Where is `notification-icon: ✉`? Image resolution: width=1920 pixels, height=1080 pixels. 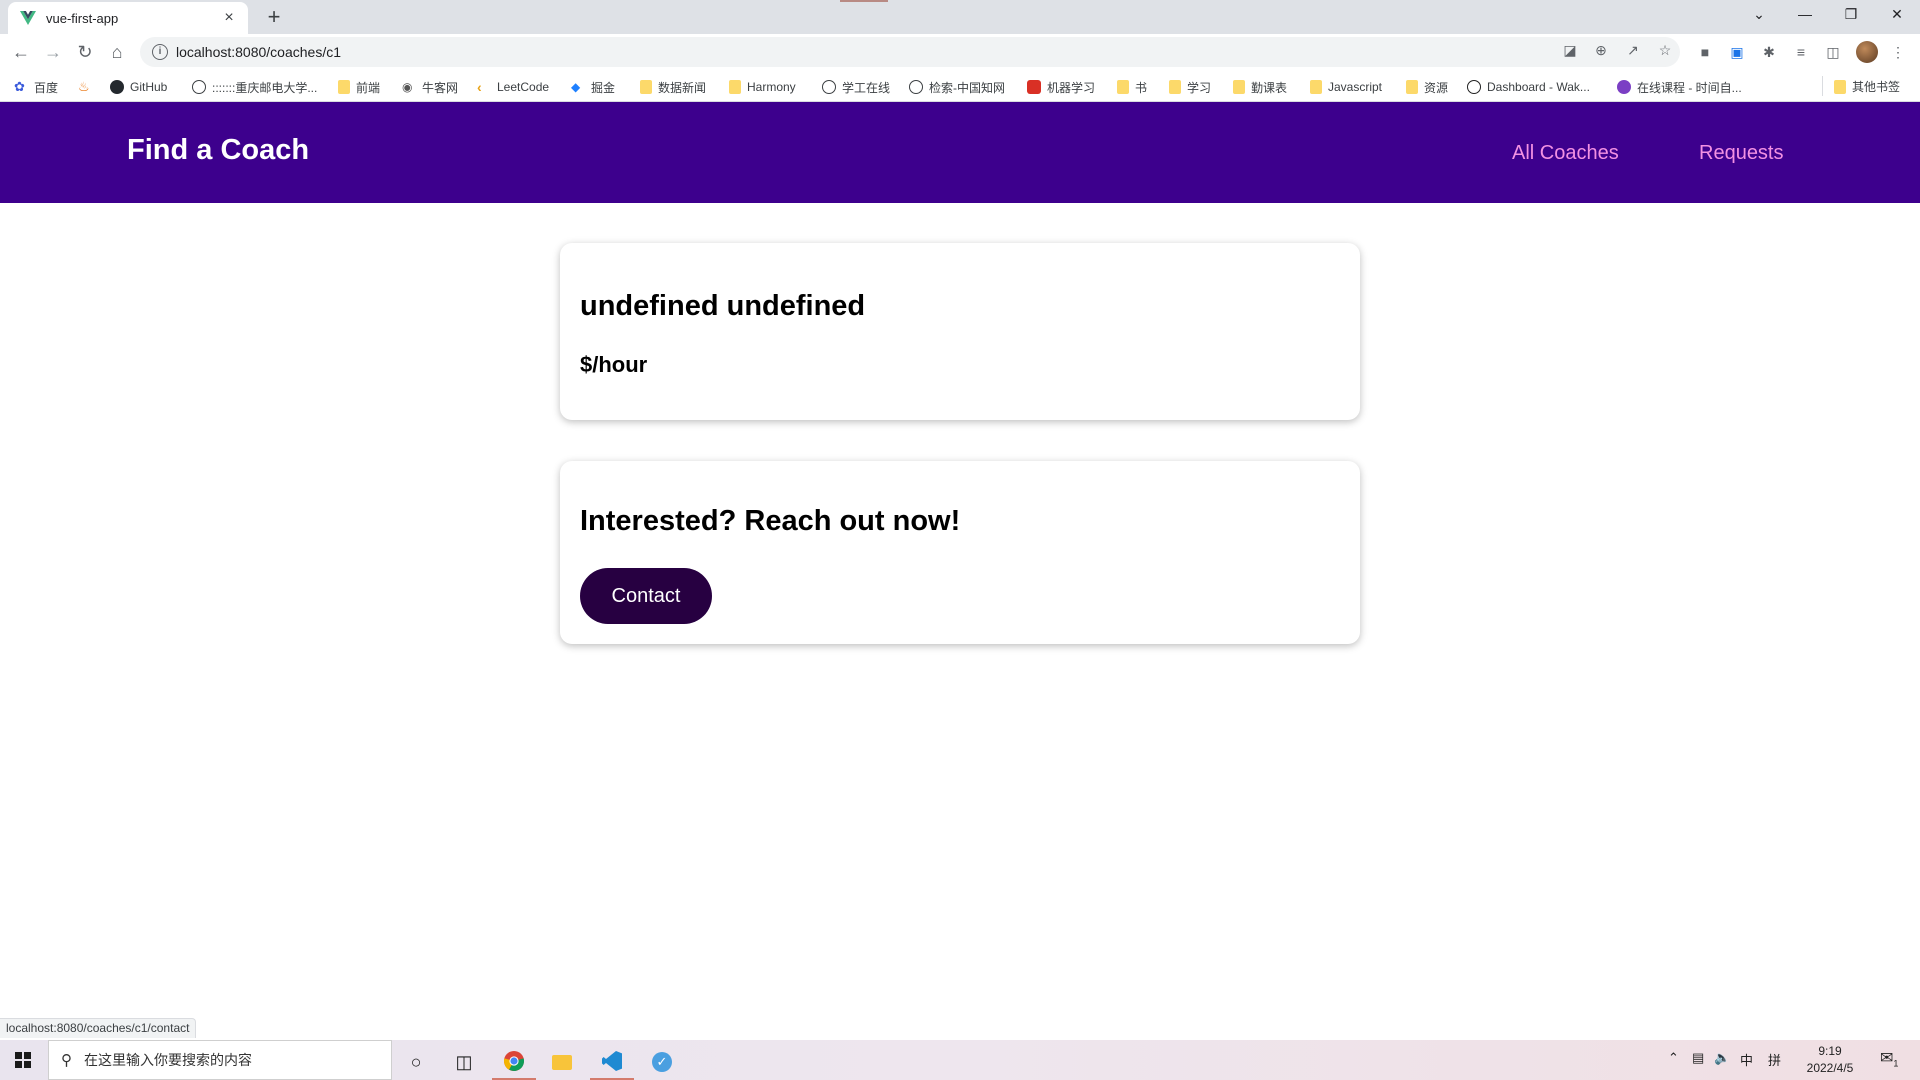 notification-icon: ✉ is located at coordinates (1887, 1058).